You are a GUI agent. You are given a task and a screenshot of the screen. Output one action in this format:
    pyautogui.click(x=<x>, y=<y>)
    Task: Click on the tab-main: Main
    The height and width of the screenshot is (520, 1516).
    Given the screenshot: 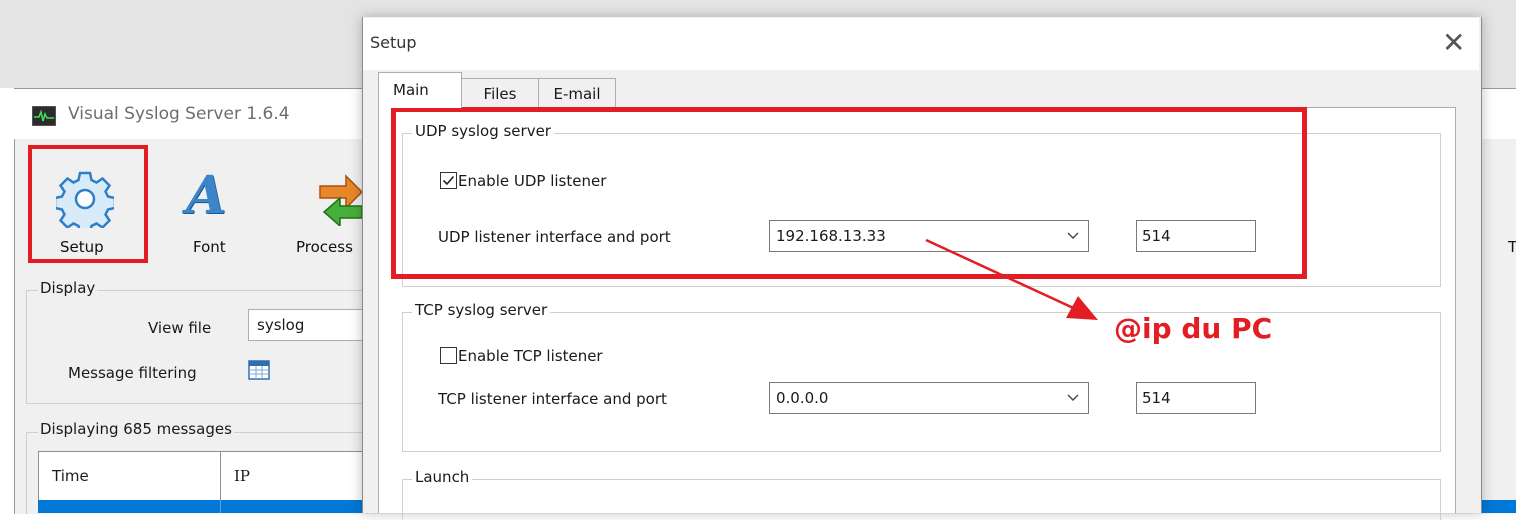 What is the action you would take?
    pyautogui.click(x=420, y=90)
    